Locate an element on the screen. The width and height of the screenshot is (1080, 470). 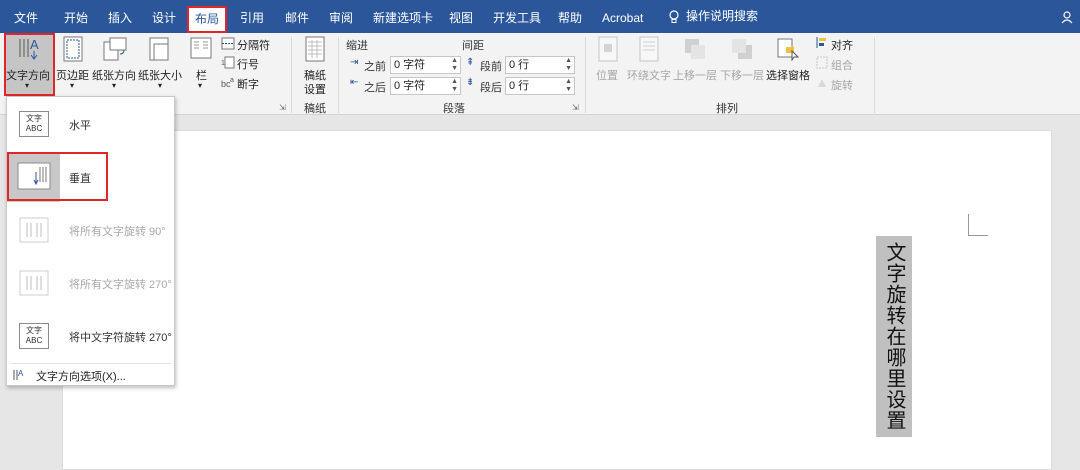
space-before-input: 0 行 ▲ ▼ is located at coordinates (540, 65).